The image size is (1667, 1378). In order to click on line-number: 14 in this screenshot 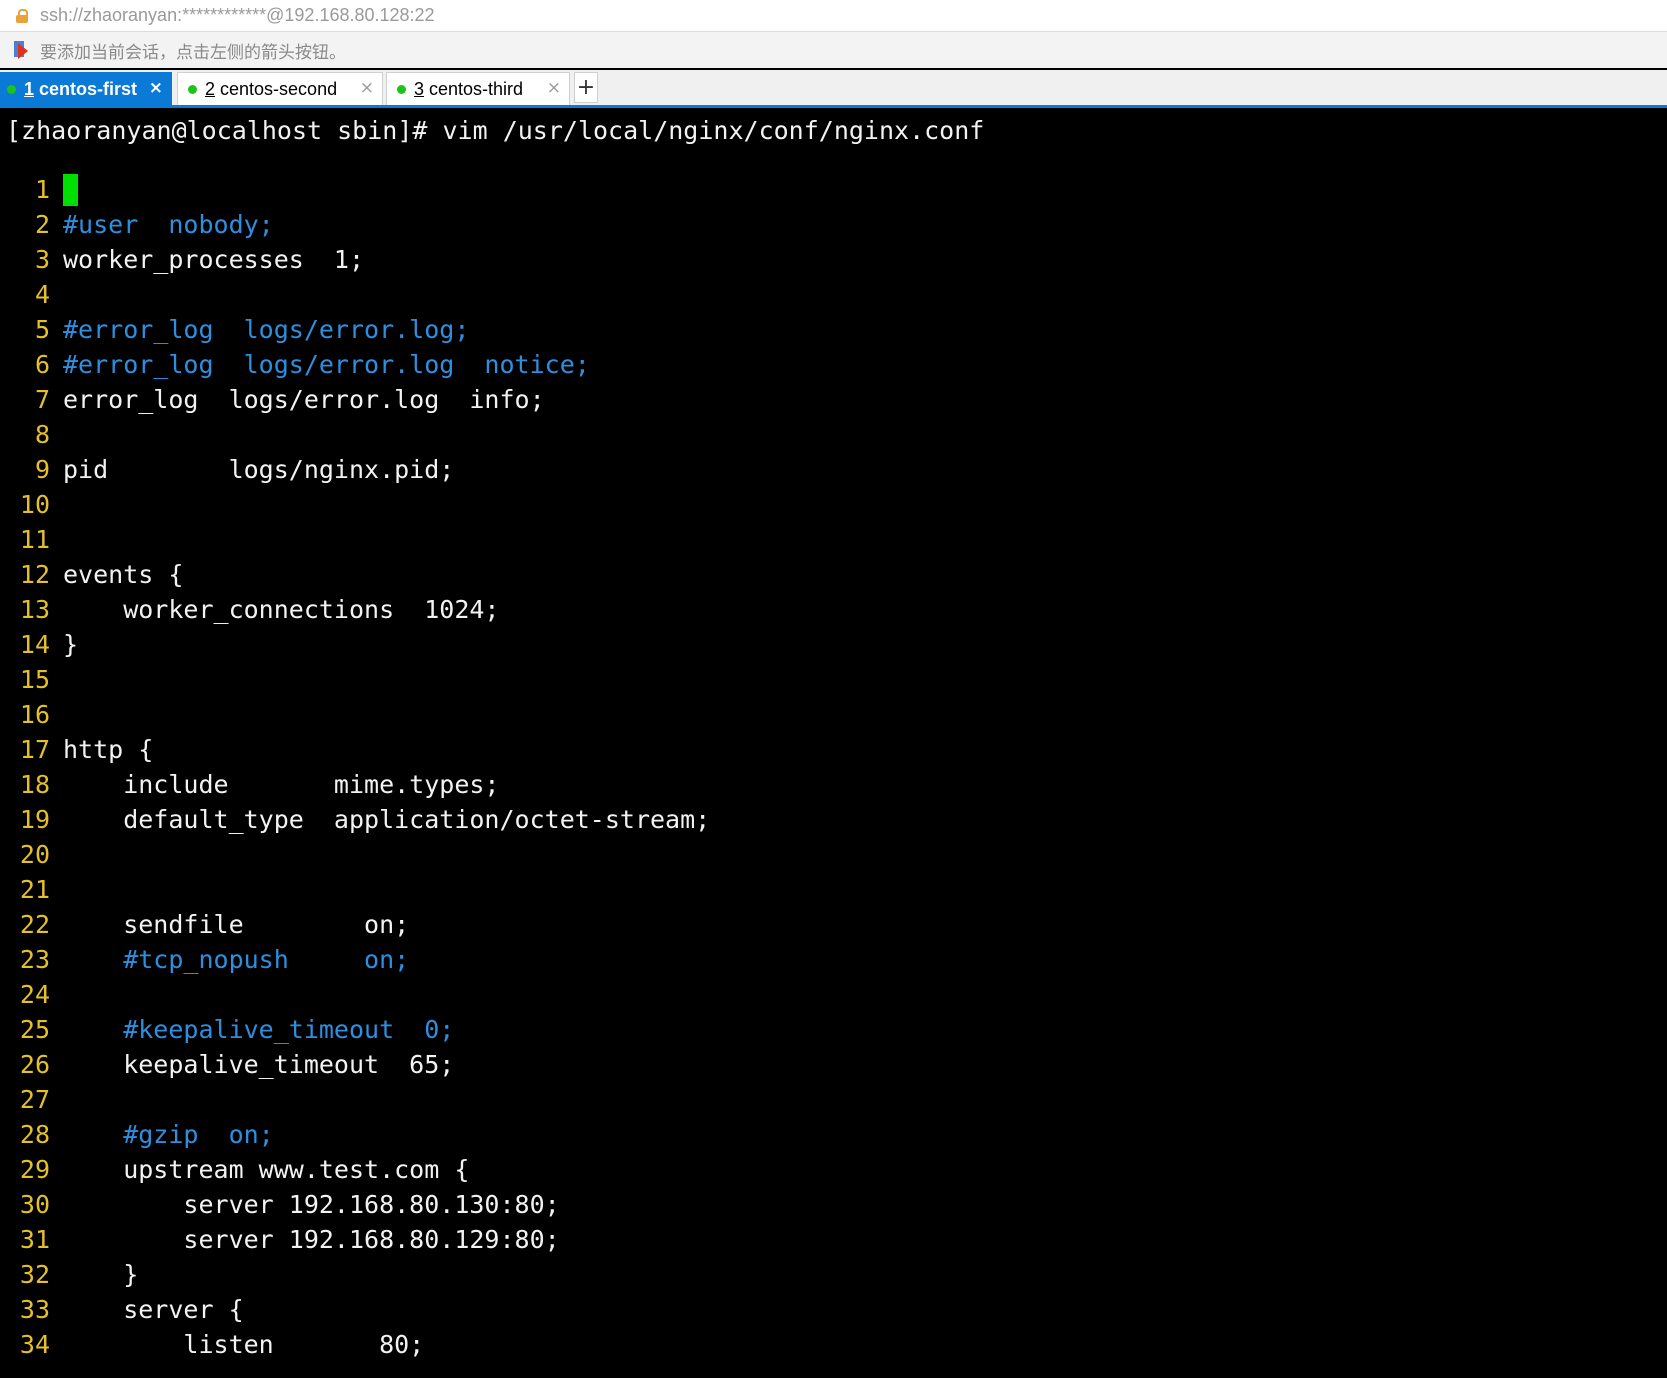, I will do `click(34, 644)`.